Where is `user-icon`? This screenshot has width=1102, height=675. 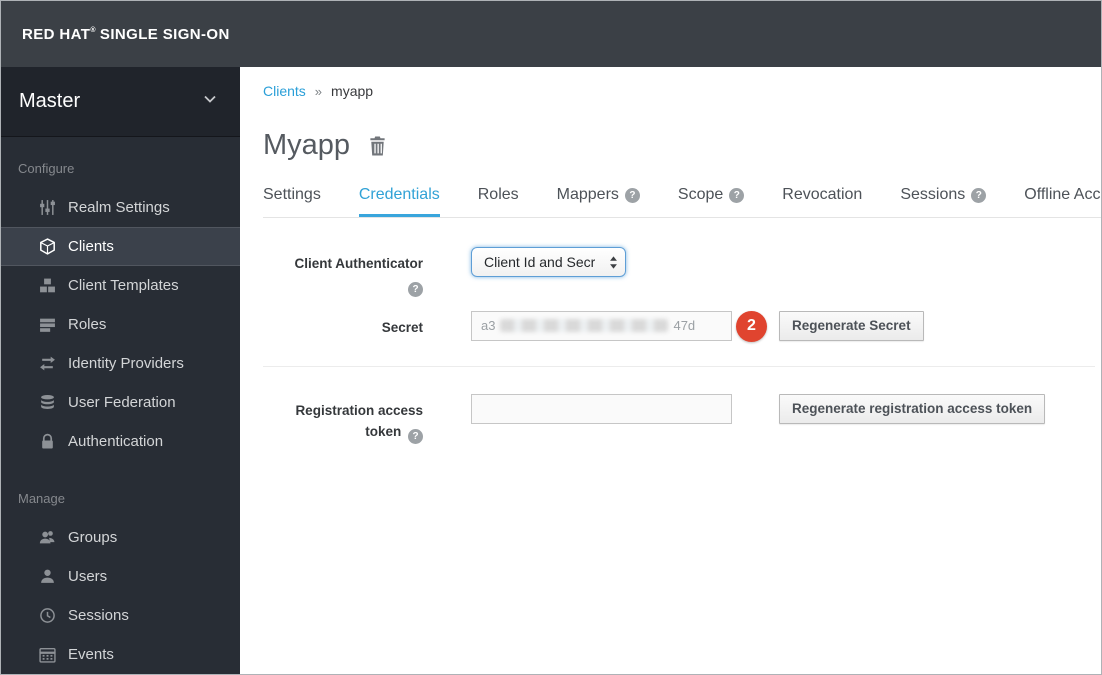
user-icon is located at coordinates (47, 576).